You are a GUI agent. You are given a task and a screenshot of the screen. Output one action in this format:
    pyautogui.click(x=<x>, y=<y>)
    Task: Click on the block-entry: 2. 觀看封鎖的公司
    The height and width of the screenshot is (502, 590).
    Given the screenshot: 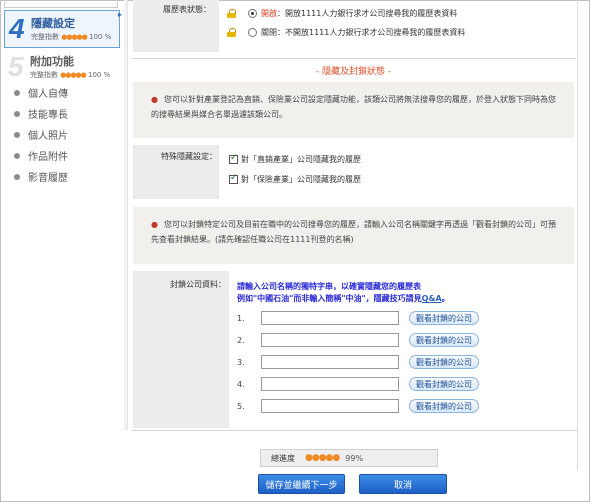 What is the action you would take?
    pyautogui.click(x=358, y=340)
    